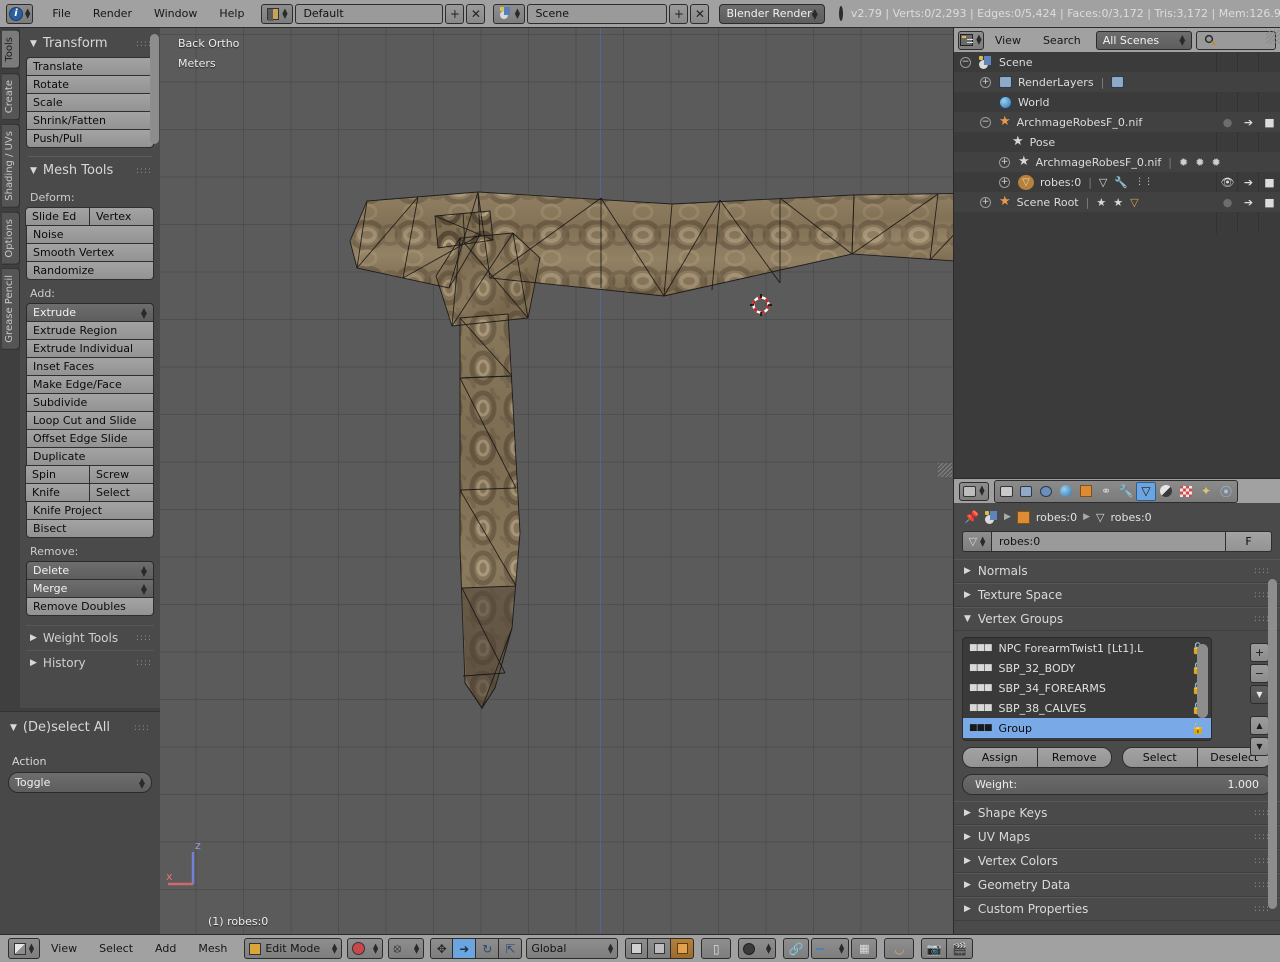  What do you see at coordinates (1126, 491) in the screenshot?
I see `tab-modifiers-icon: 🔧` at bounding box center [1126, 491].